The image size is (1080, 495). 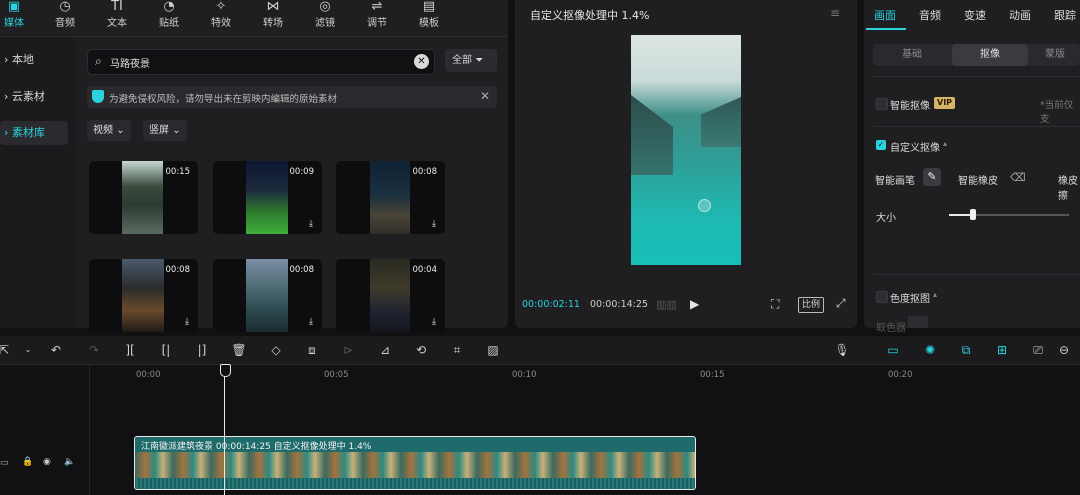 I want to click on side-nav-library: › 素材库, so click(x=34, y=133).